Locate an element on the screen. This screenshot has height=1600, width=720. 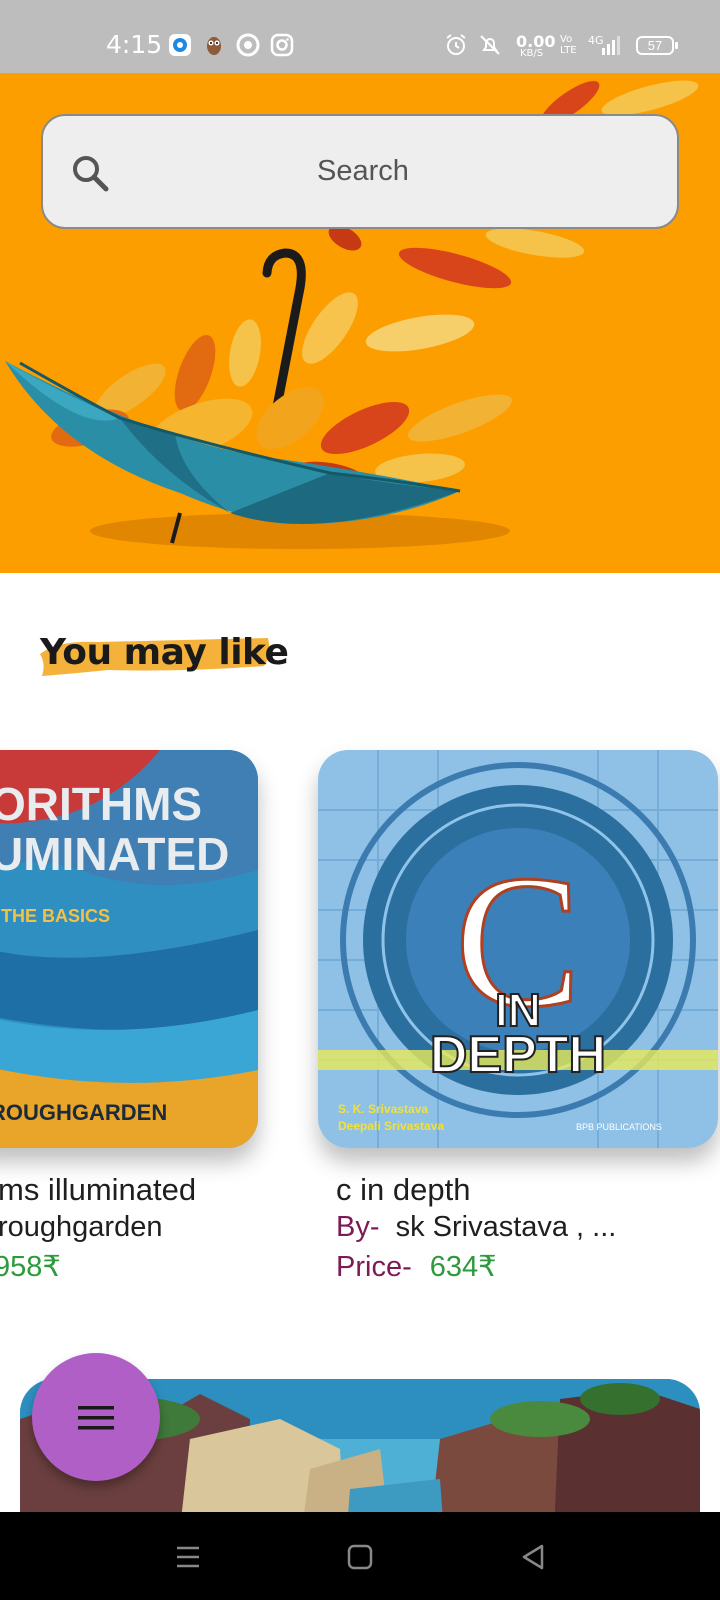
instagram-icon is located at coordinates (282, 45).